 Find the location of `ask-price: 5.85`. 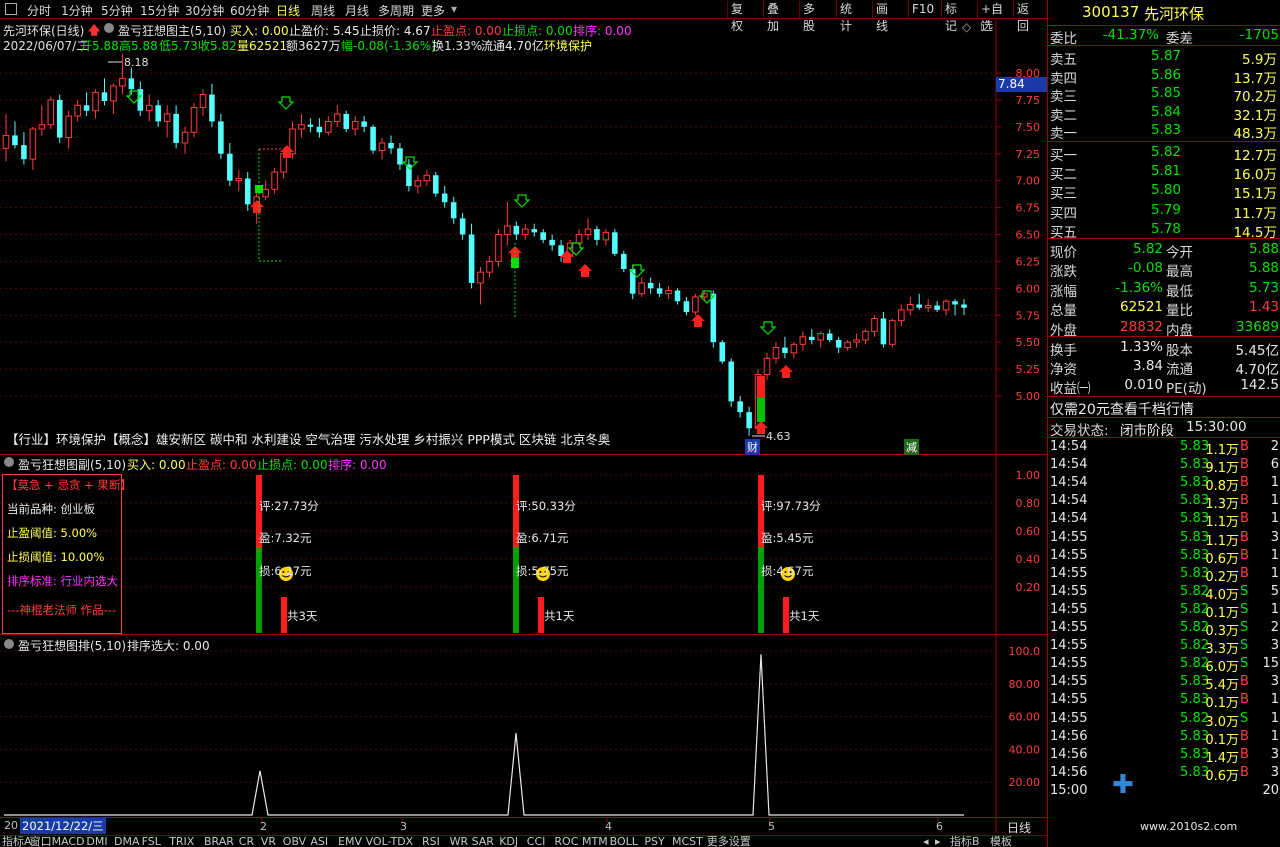

ask-price: 5.85 is located at coordinates (1165, 93).